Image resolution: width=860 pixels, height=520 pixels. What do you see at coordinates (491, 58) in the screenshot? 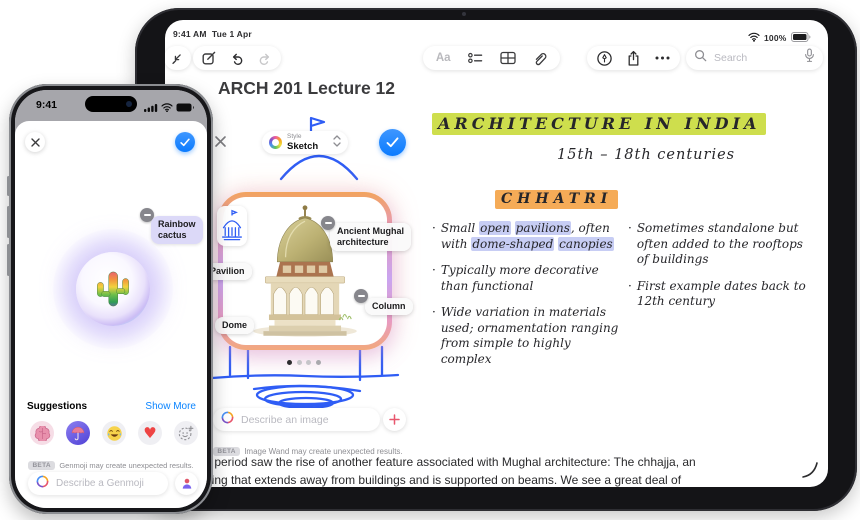
I see `toolbar-format-pill: Aa` at bounding box center [491, 58].